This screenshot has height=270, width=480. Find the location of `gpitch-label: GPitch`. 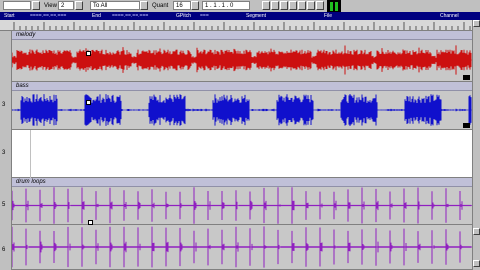

gpitch-label: GPitch is located at coordinates (184, 16).